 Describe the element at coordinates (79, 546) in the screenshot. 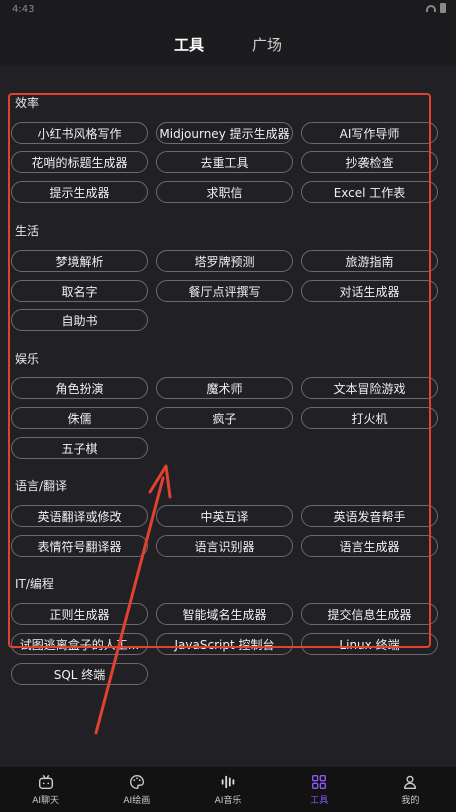

I see `tool-chip: 表情符号翻译器` at that location.